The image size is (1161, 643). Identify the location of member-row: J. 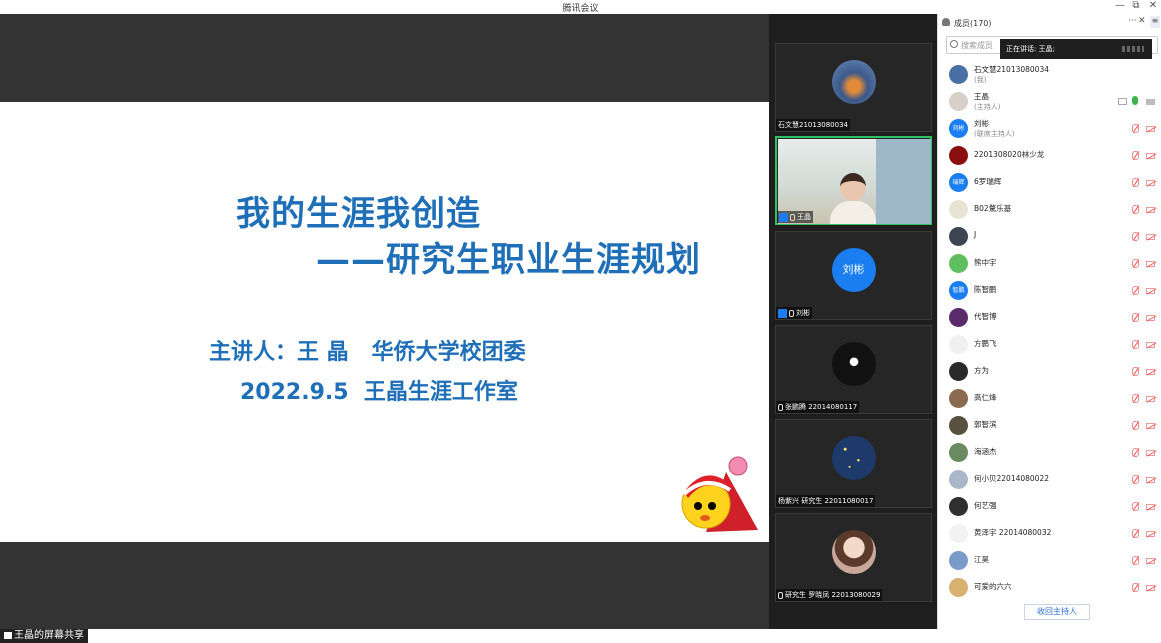
(1049, 237).